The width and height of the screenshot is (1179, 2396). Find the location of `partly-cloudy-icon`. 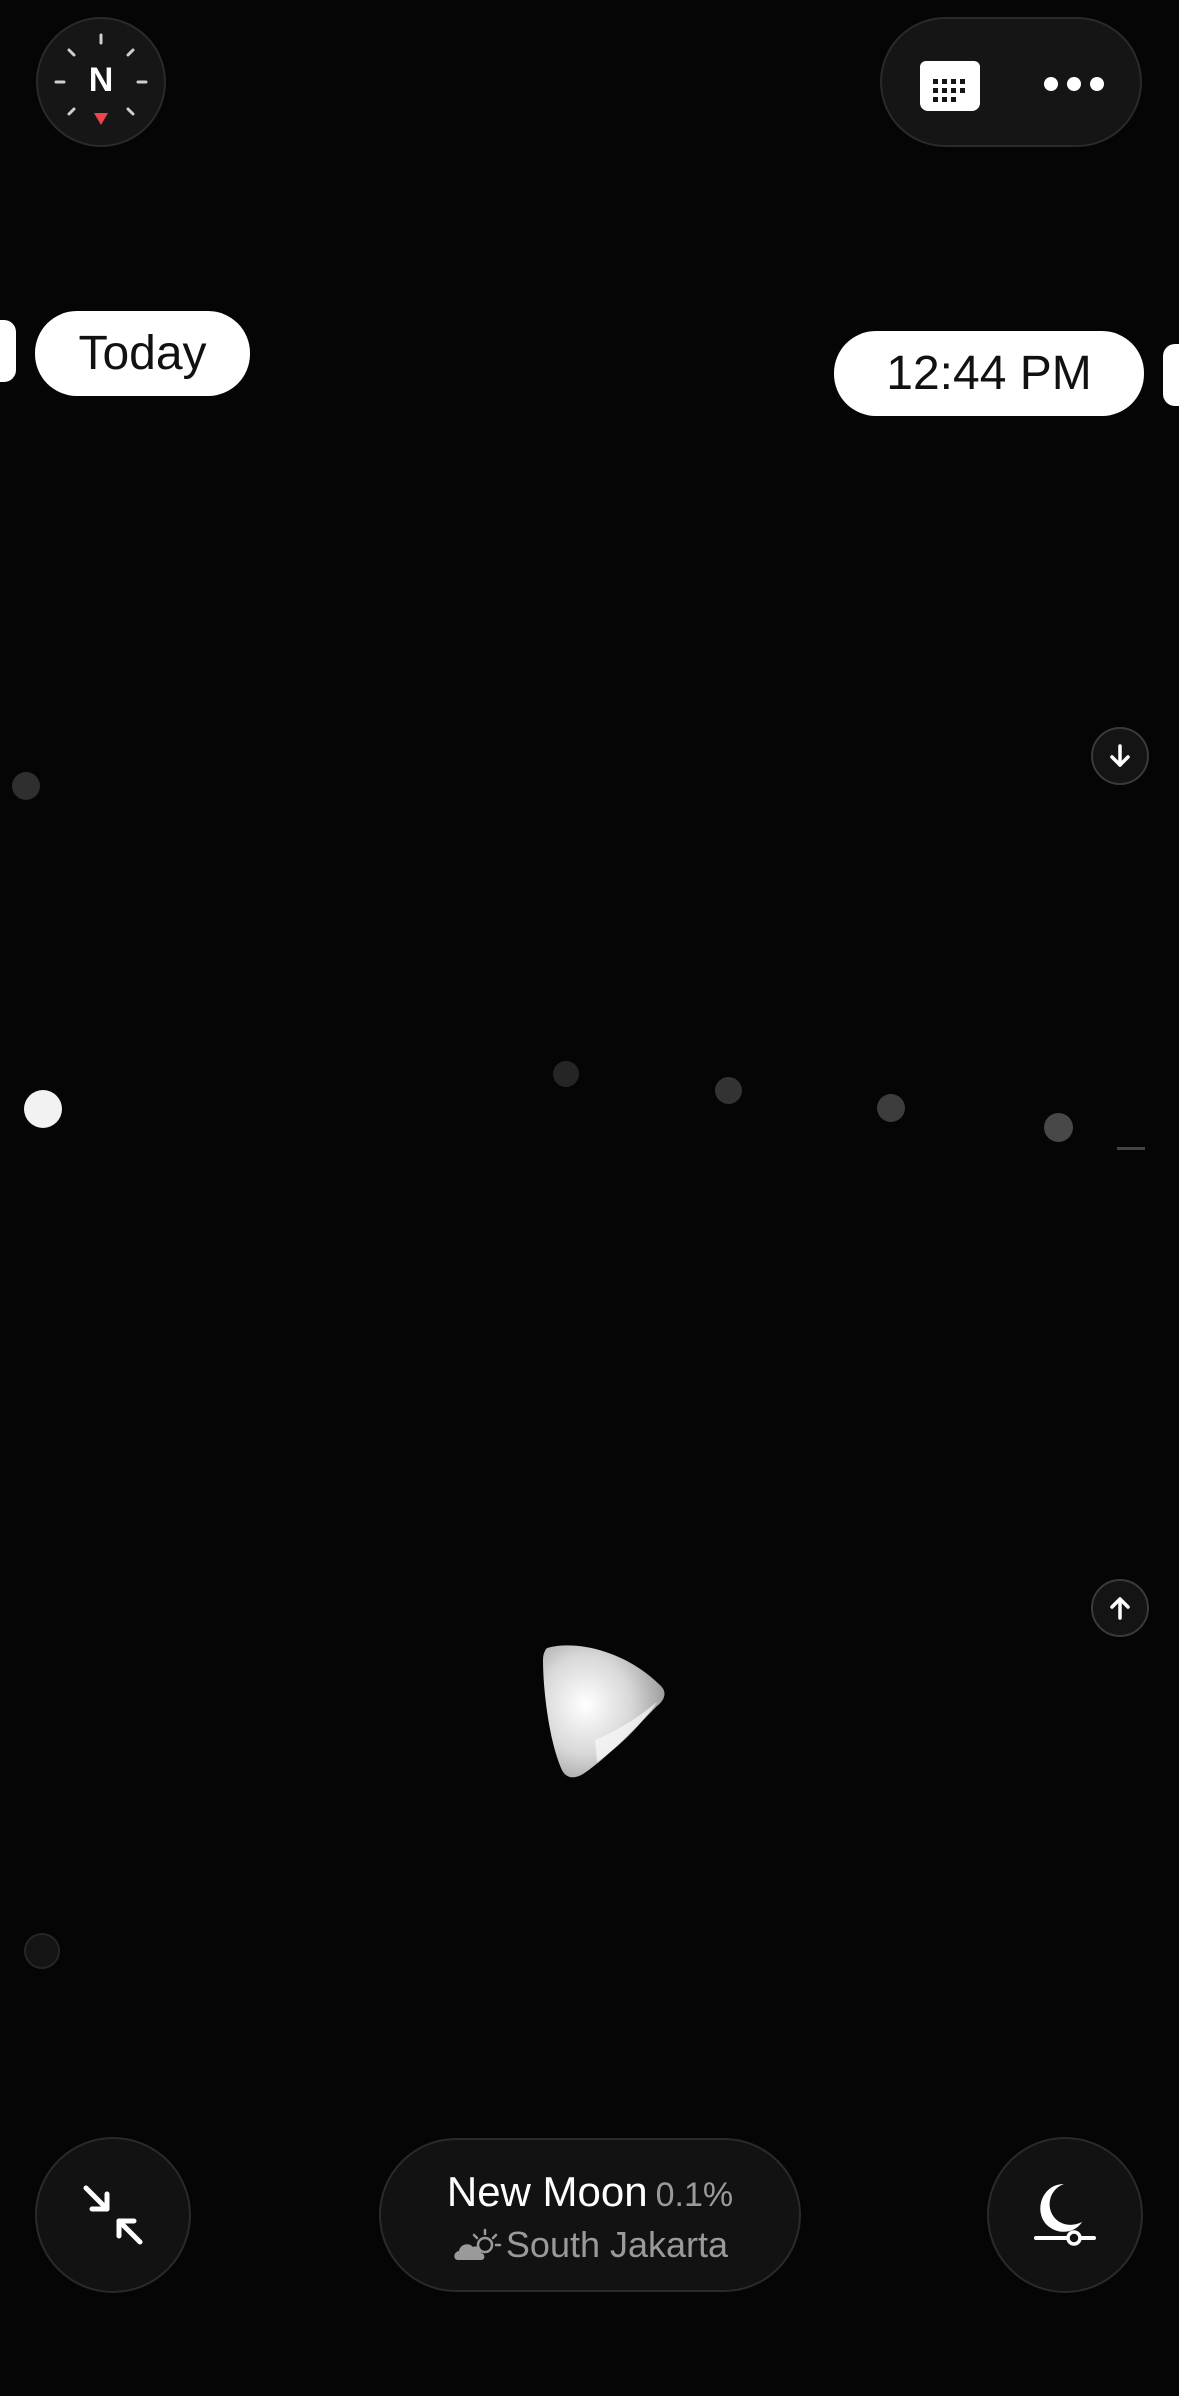

partly-cloudy-icon is located at coordinates (478, 2244).